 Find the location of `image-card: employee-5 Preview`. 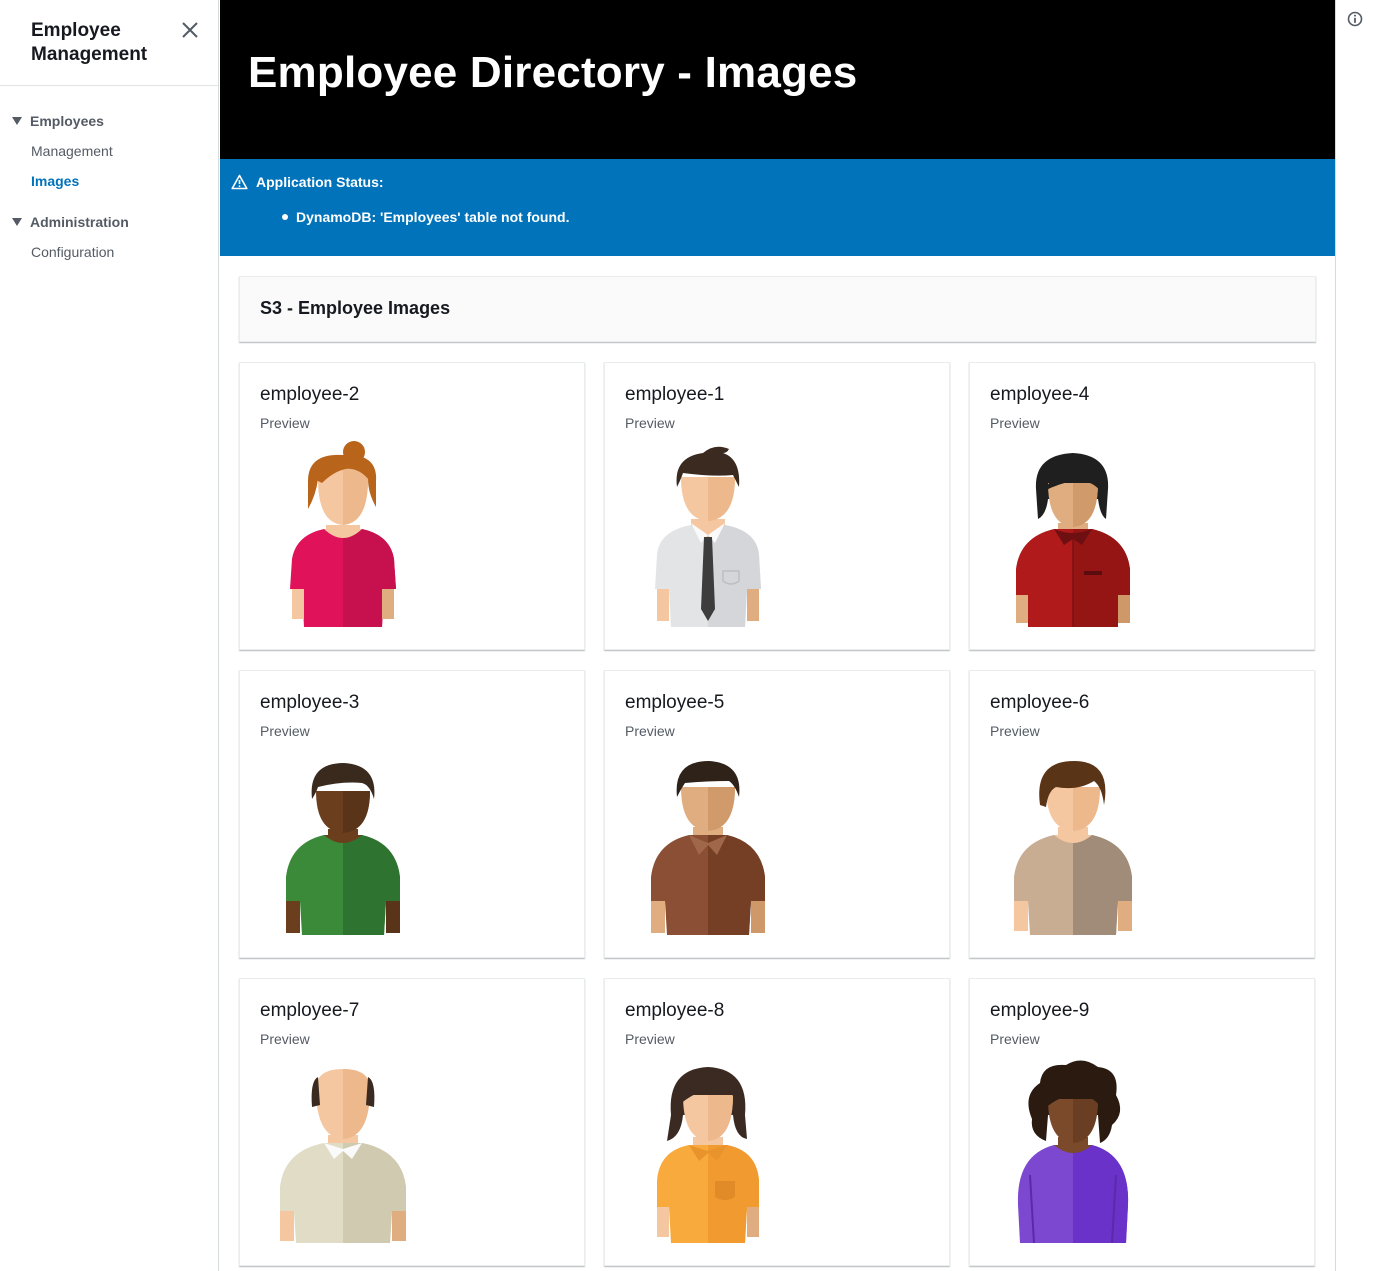

image-card: employee-5 Preview is located at coordinates (777, 814).